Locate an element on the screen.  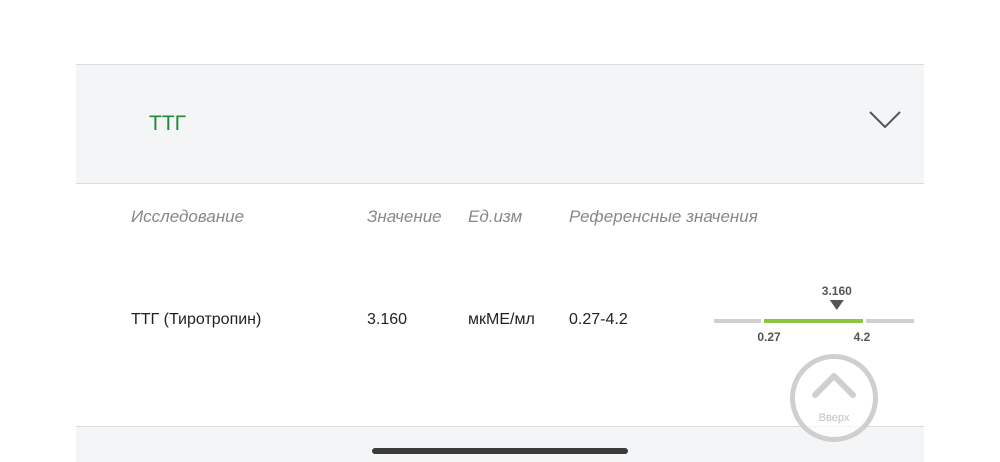
chevron-up-icon is located at coordinates (834, 385).